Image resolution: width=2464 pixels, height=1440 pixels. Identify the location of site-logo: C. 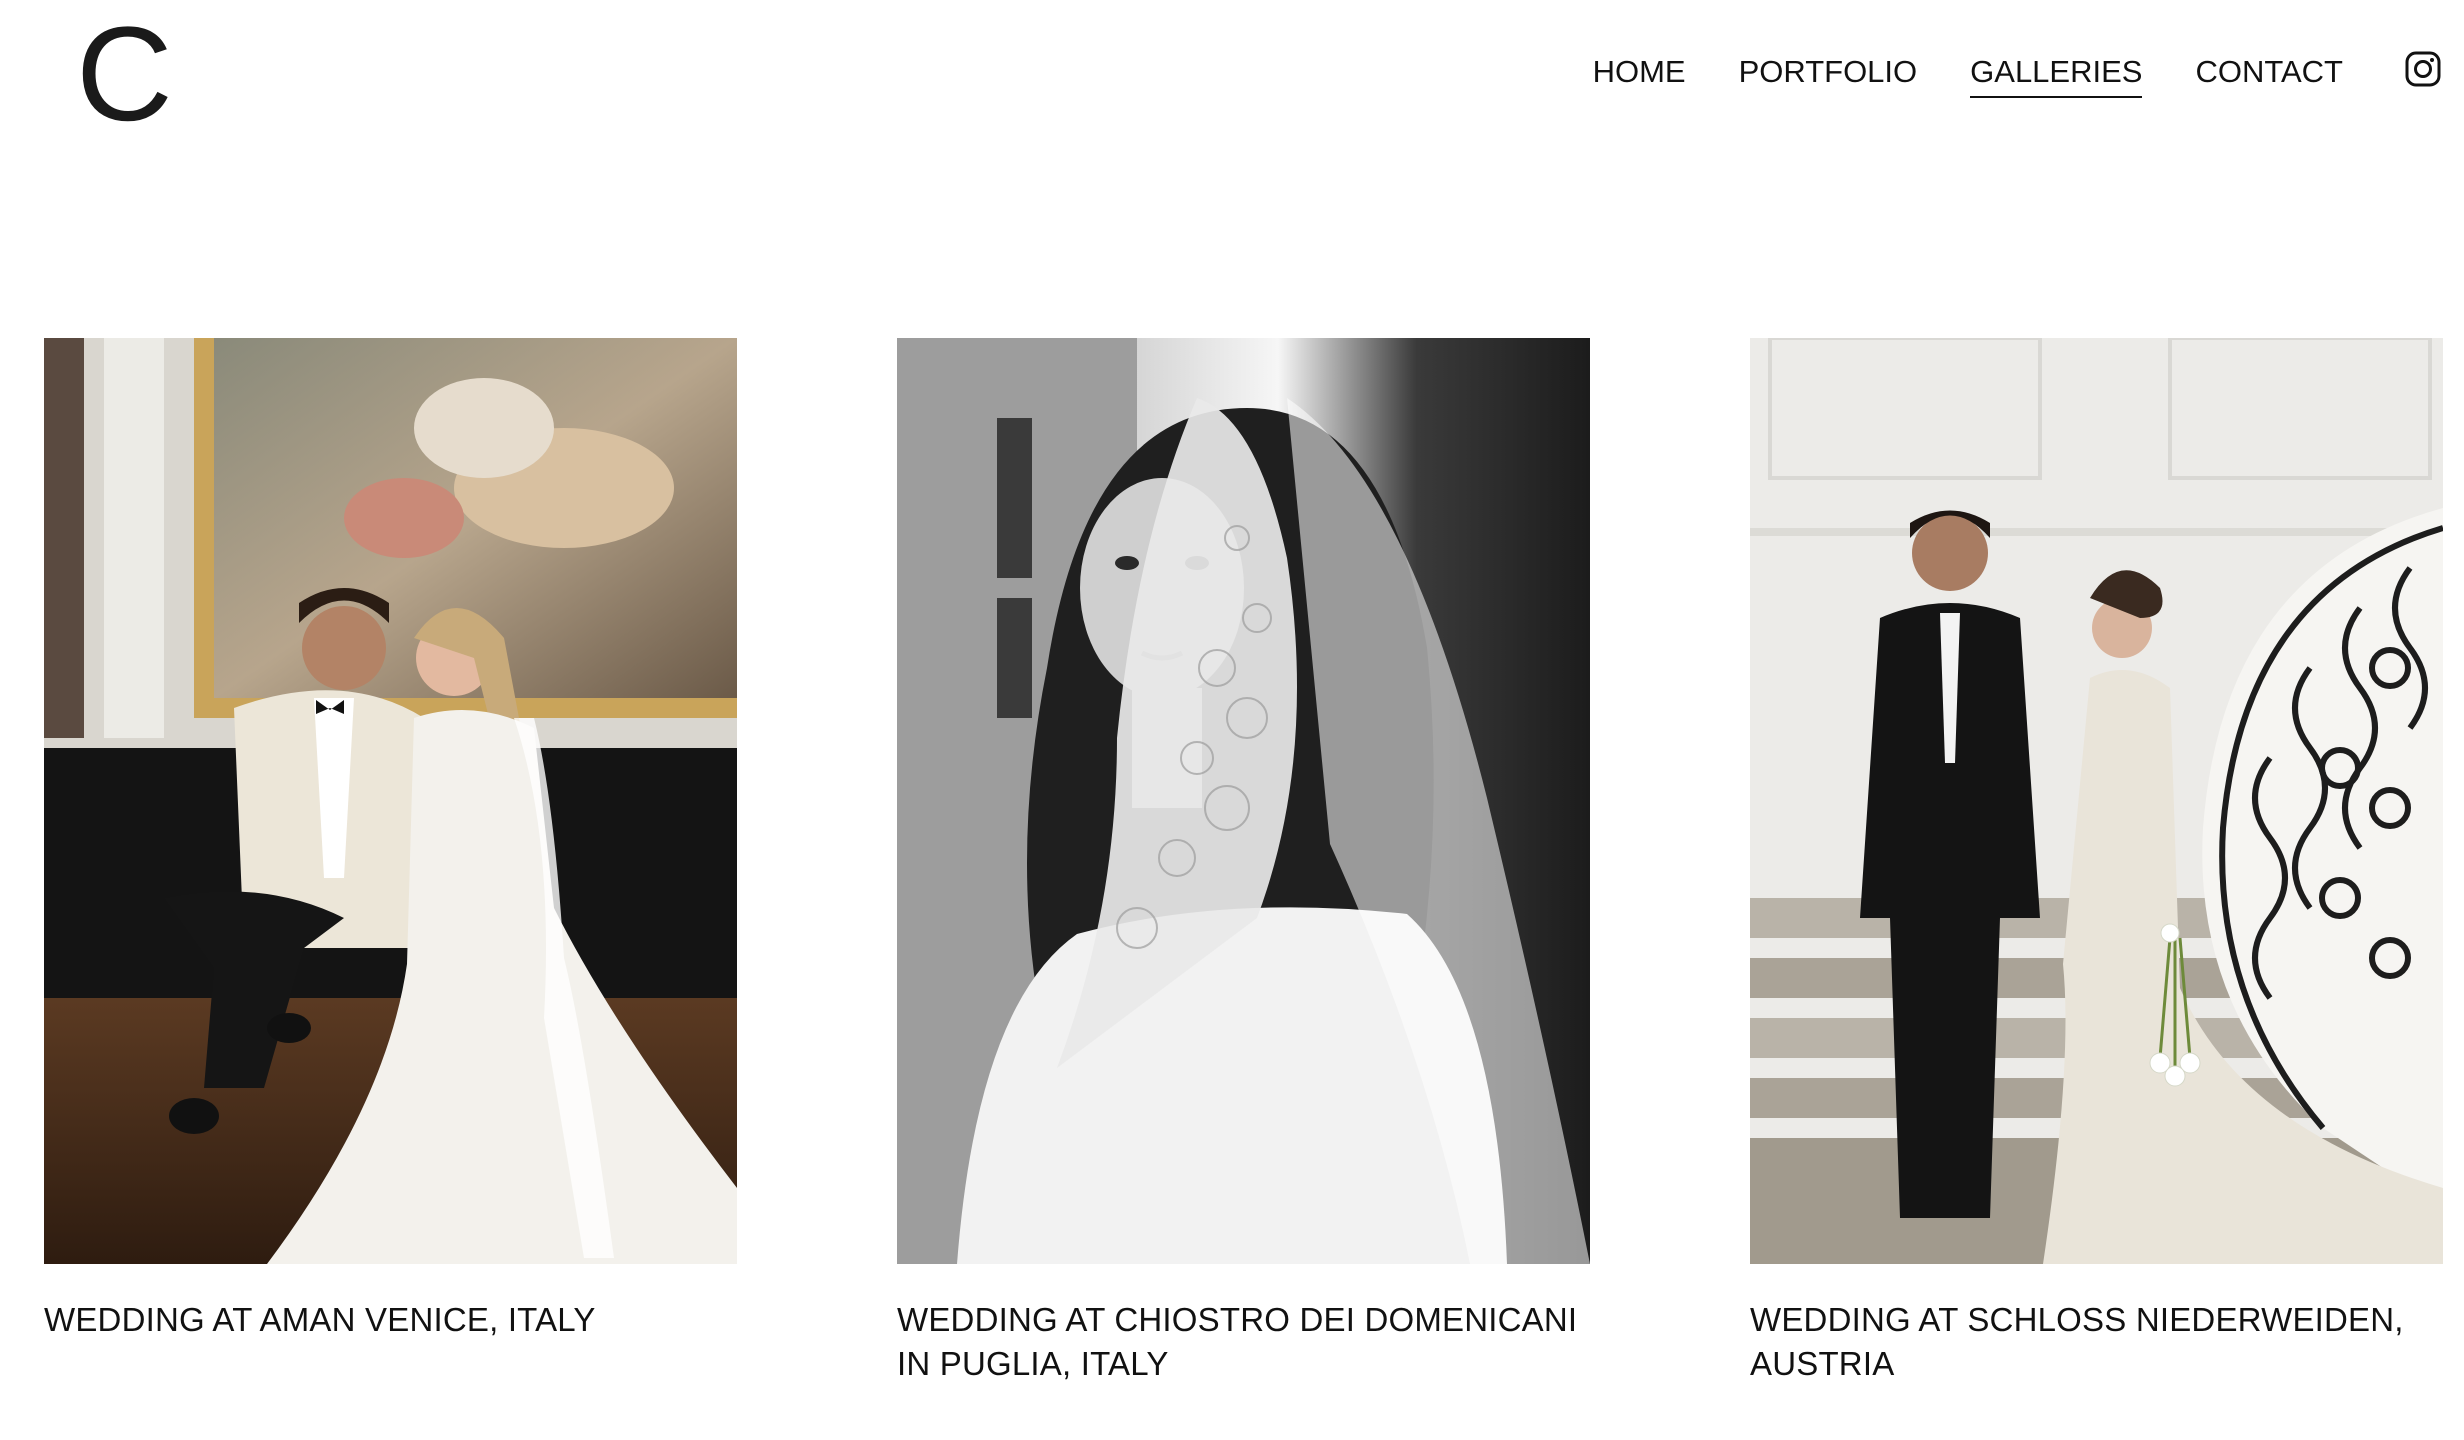
(124, 75).